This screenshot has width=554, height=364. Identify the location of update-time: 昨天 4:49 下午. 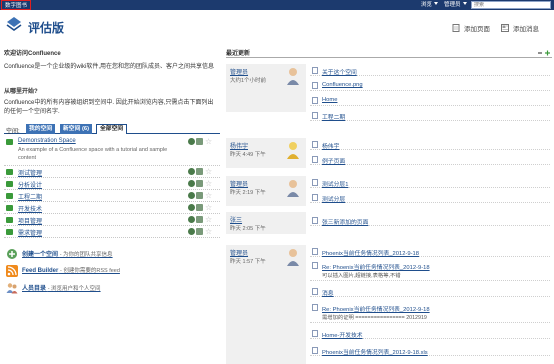
(248, 155).